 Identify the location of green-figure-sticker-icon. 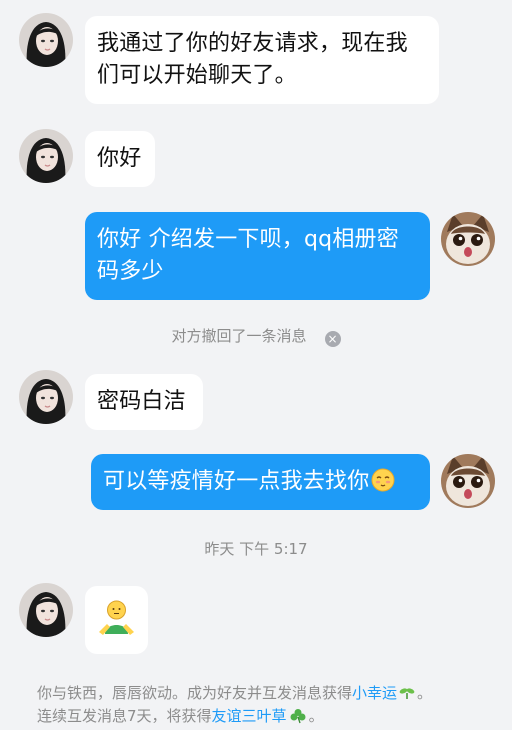
(116, 617).